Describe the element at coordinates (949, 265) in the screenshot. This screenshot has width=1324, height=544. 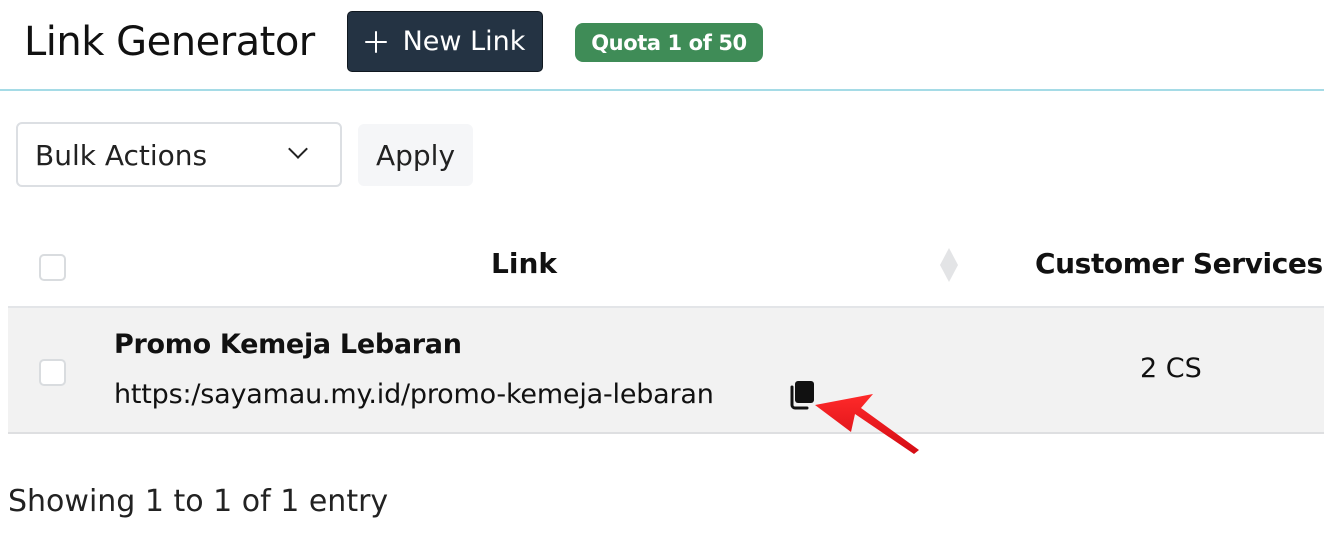
I see `sort-icon` at that location.